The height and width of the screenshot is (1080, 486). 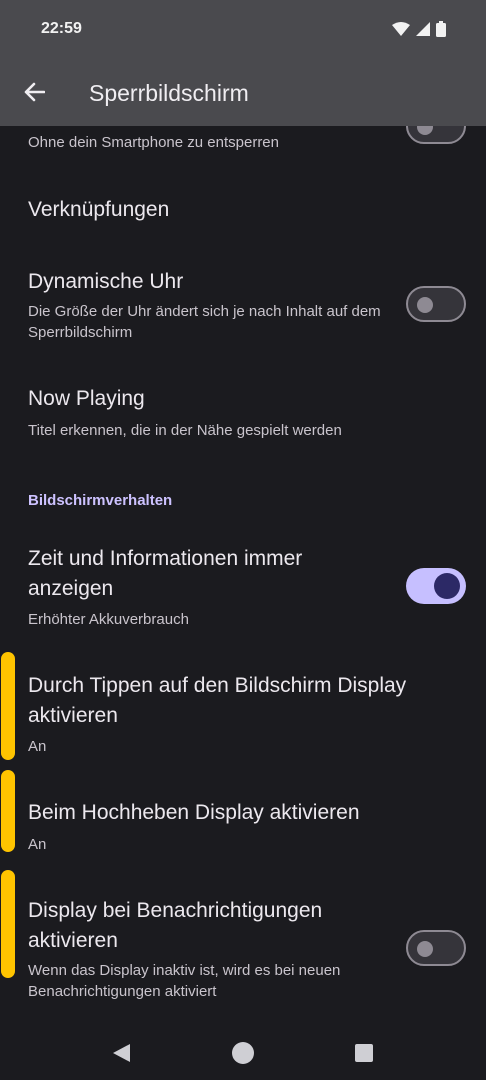 What do you see at coordinates (194, 812) in the screenshot?
I see `setting-title: Beim Hochheben Display aktivieren` at bounding box center [194, 812].